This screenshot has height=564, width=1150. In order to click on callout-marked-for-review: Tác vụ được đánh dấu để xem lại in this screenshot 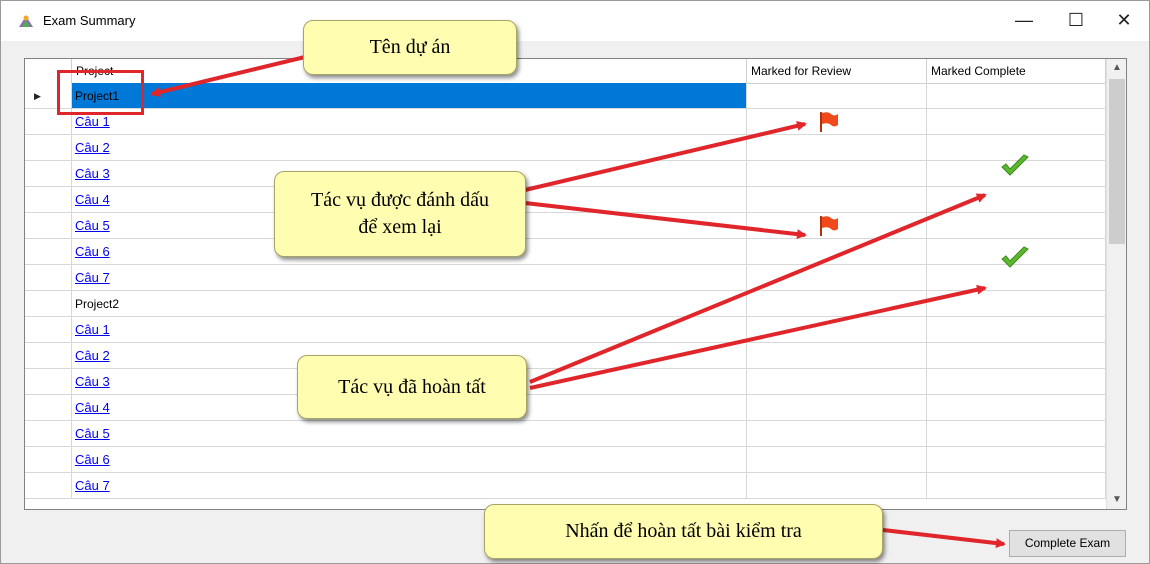, I will do `click(400, 214)`.